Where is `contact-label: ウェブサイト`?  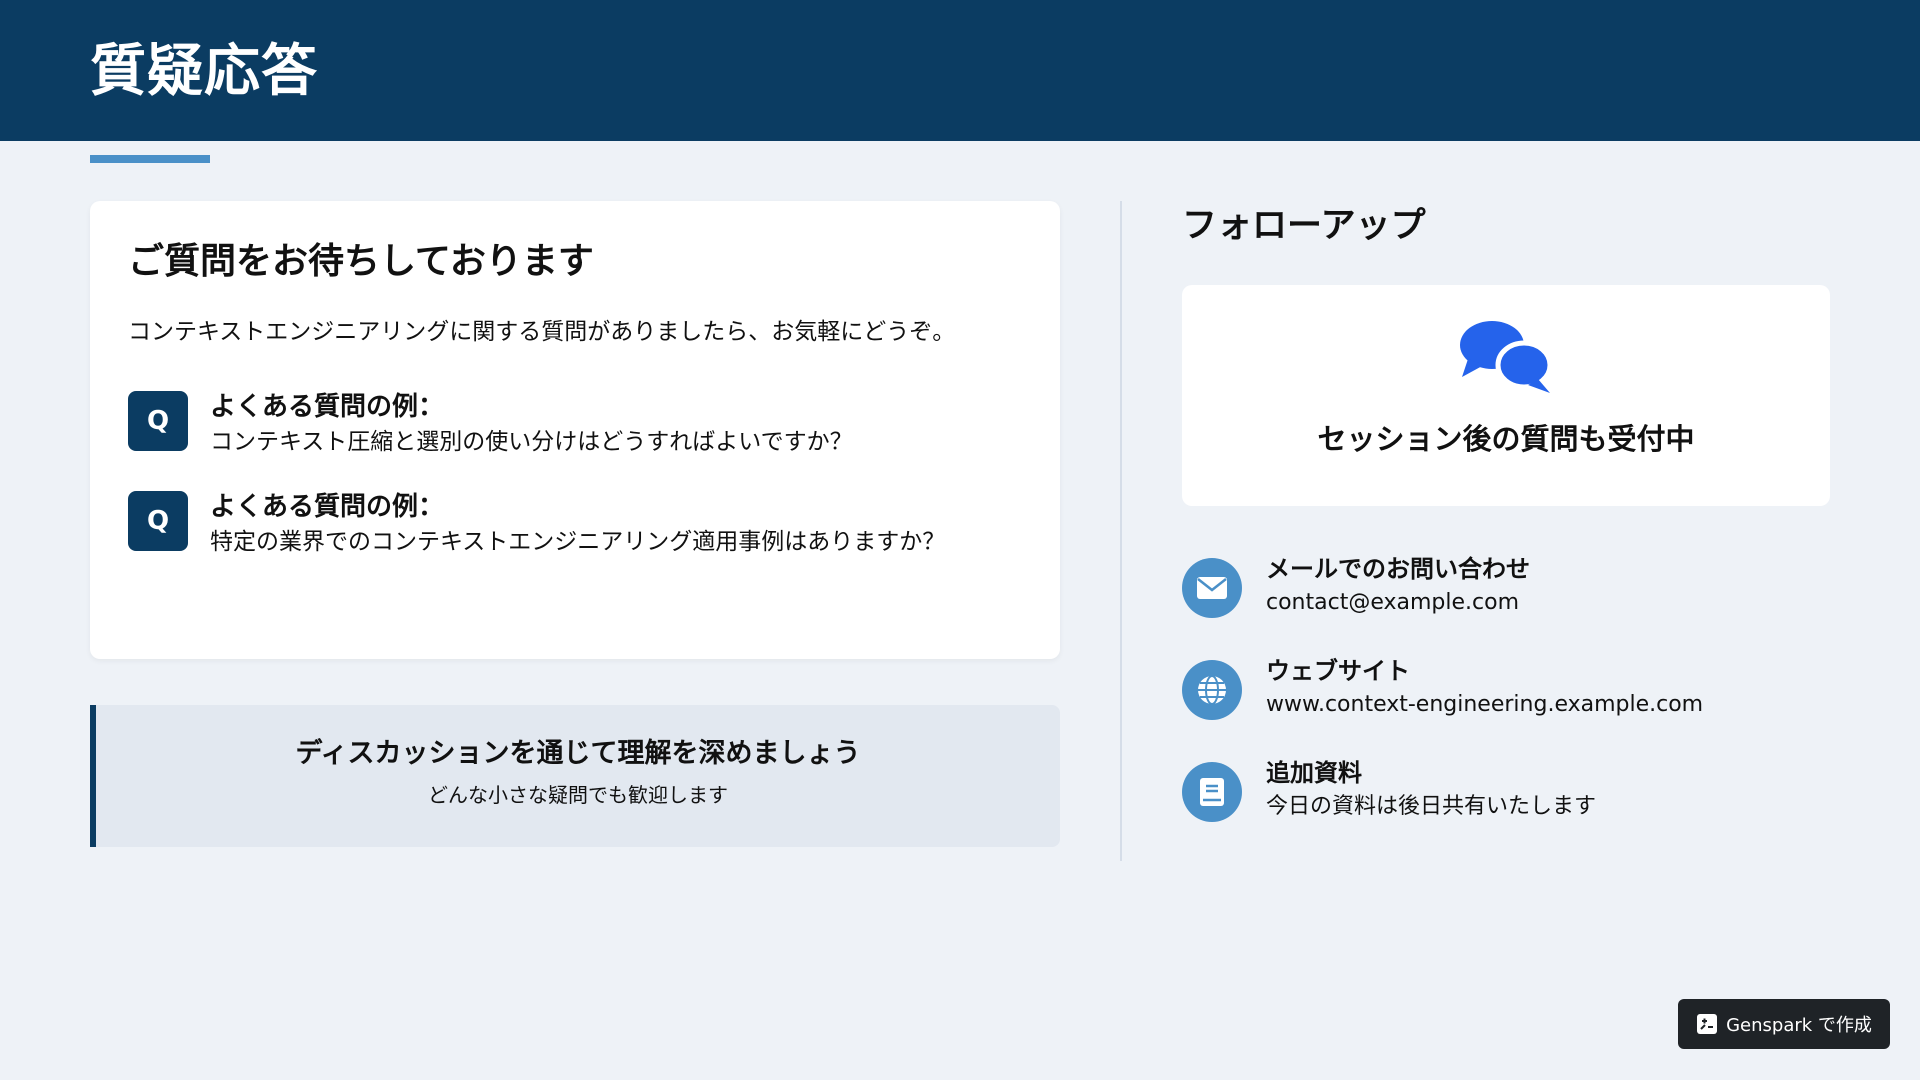 contact-label: ウェブサイト is located at coordinates (1338, 671).